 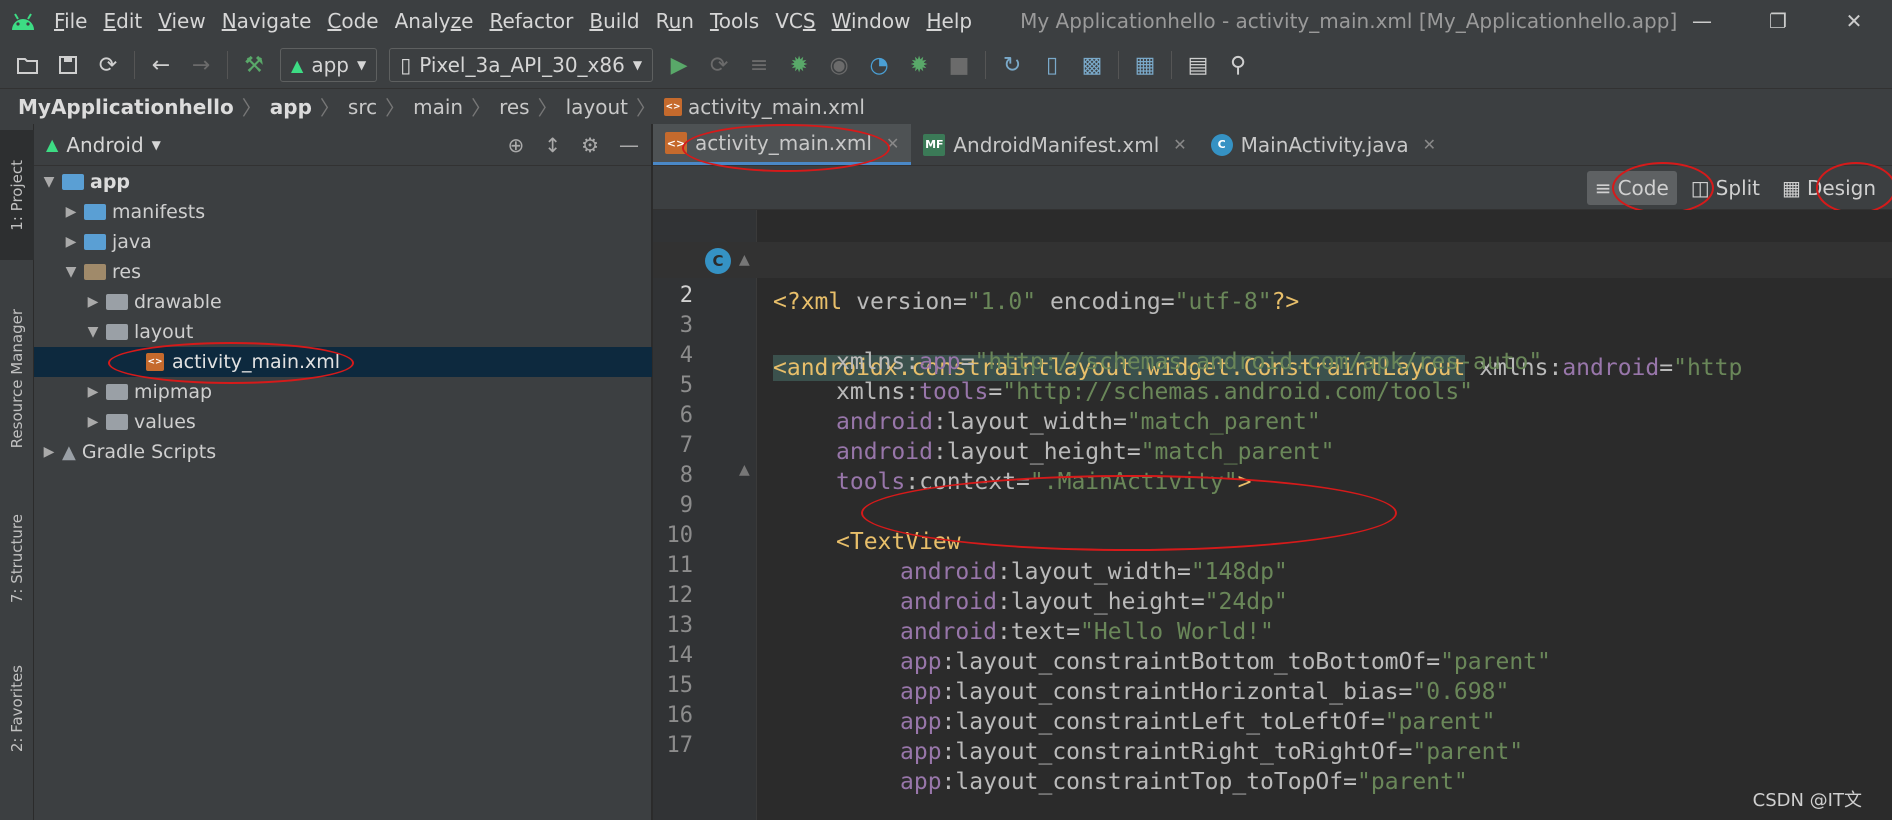 What do you see at coordinates (343, 212) in the screenshot?
I see `tree-item-manifests: ▶ manifests` at bounding box center [343, 212].